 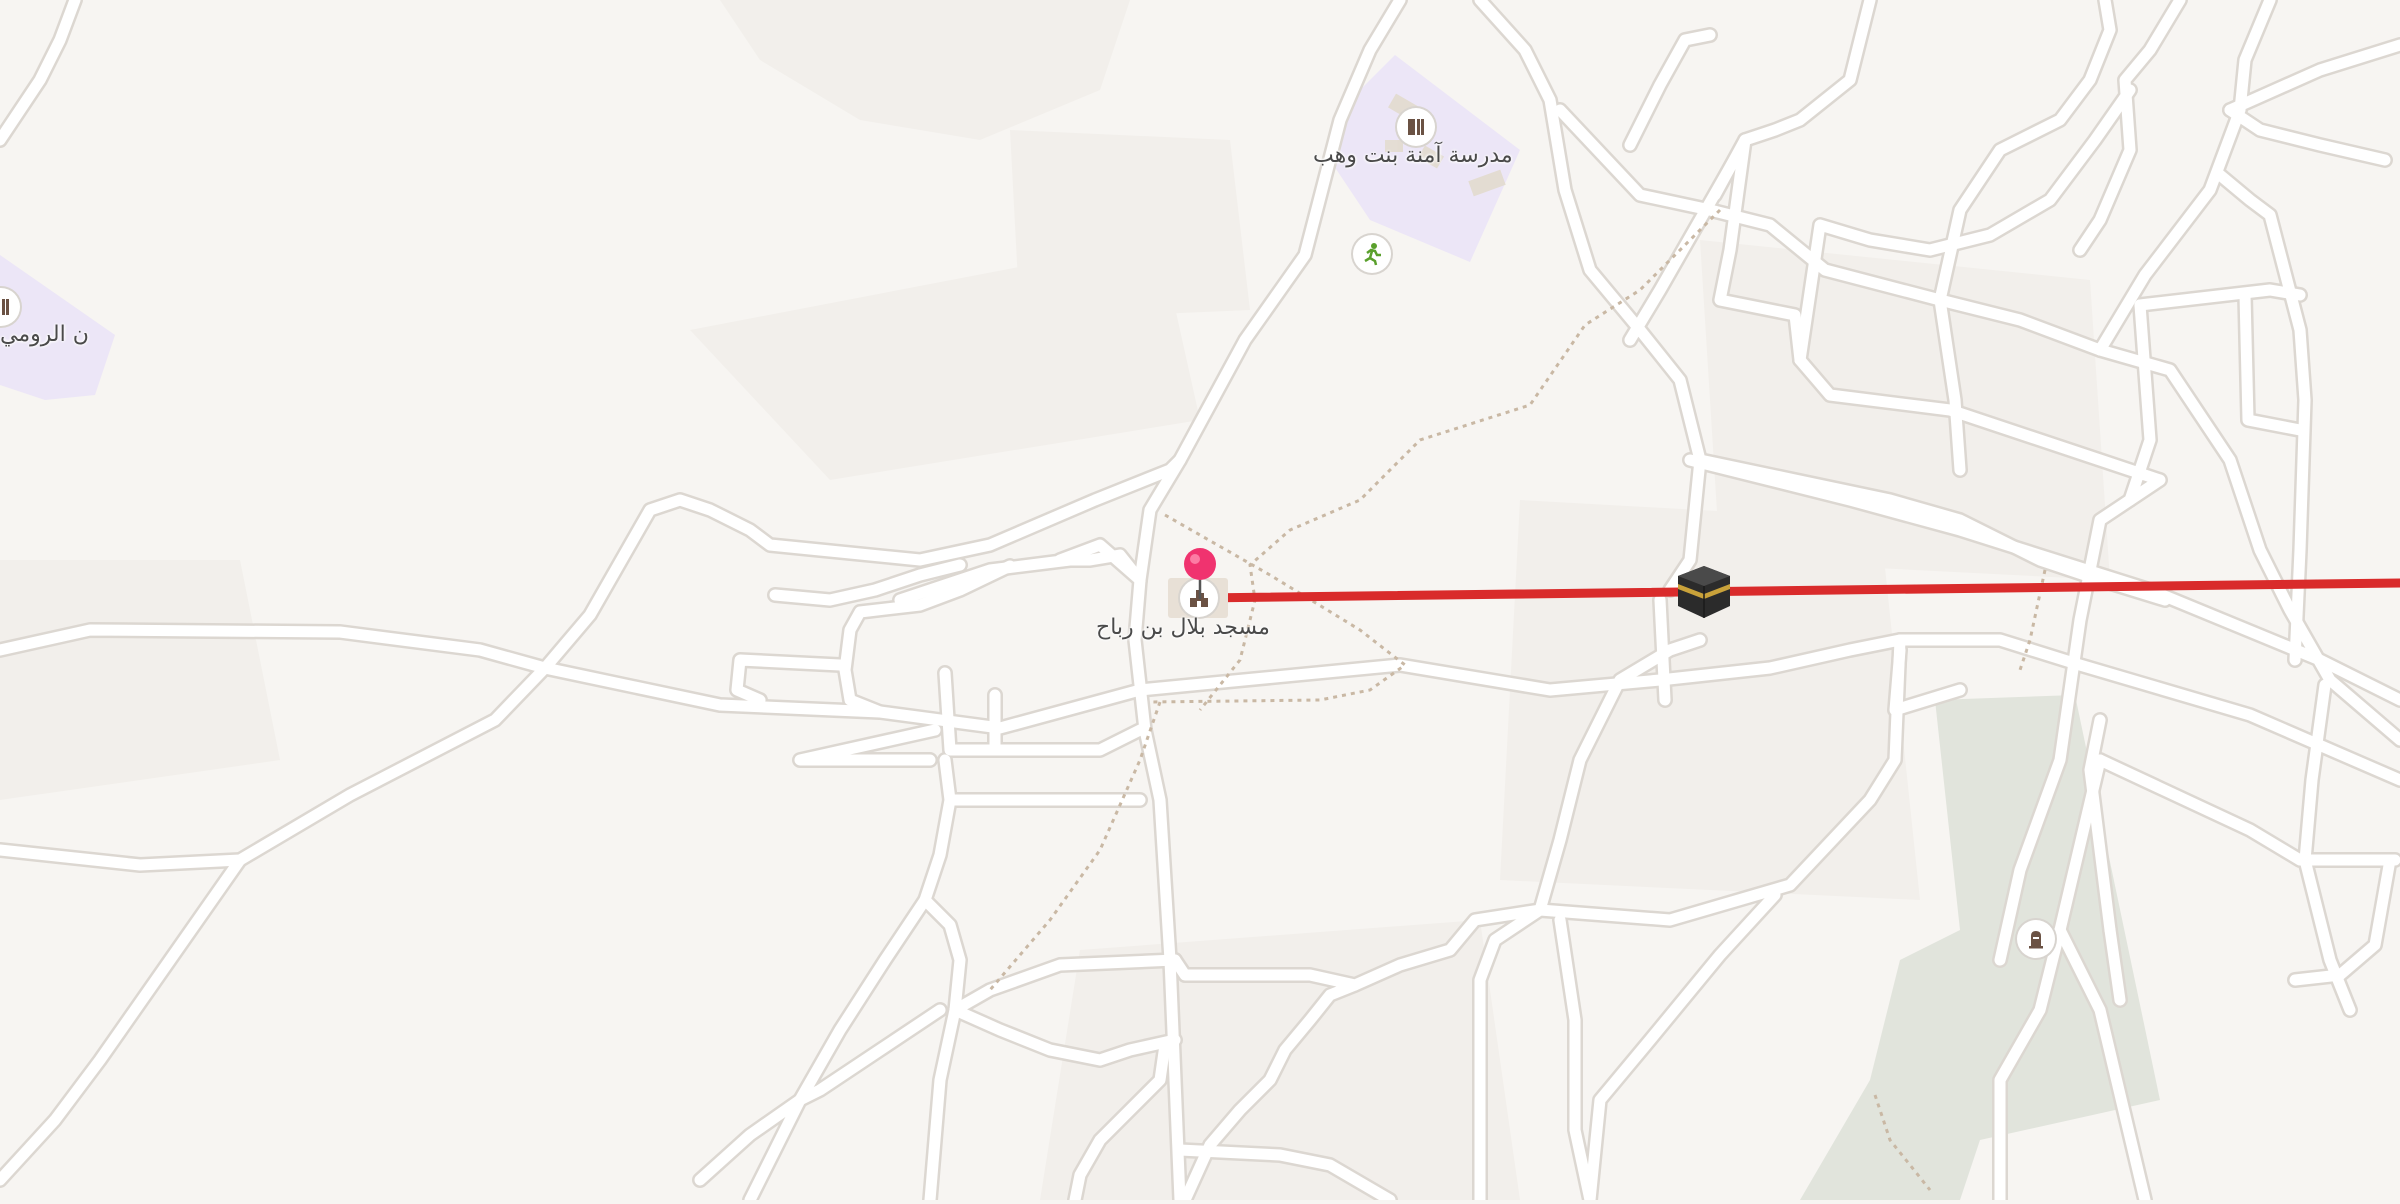 I want to click on running-person-icon, so click(x=1372, y=254).